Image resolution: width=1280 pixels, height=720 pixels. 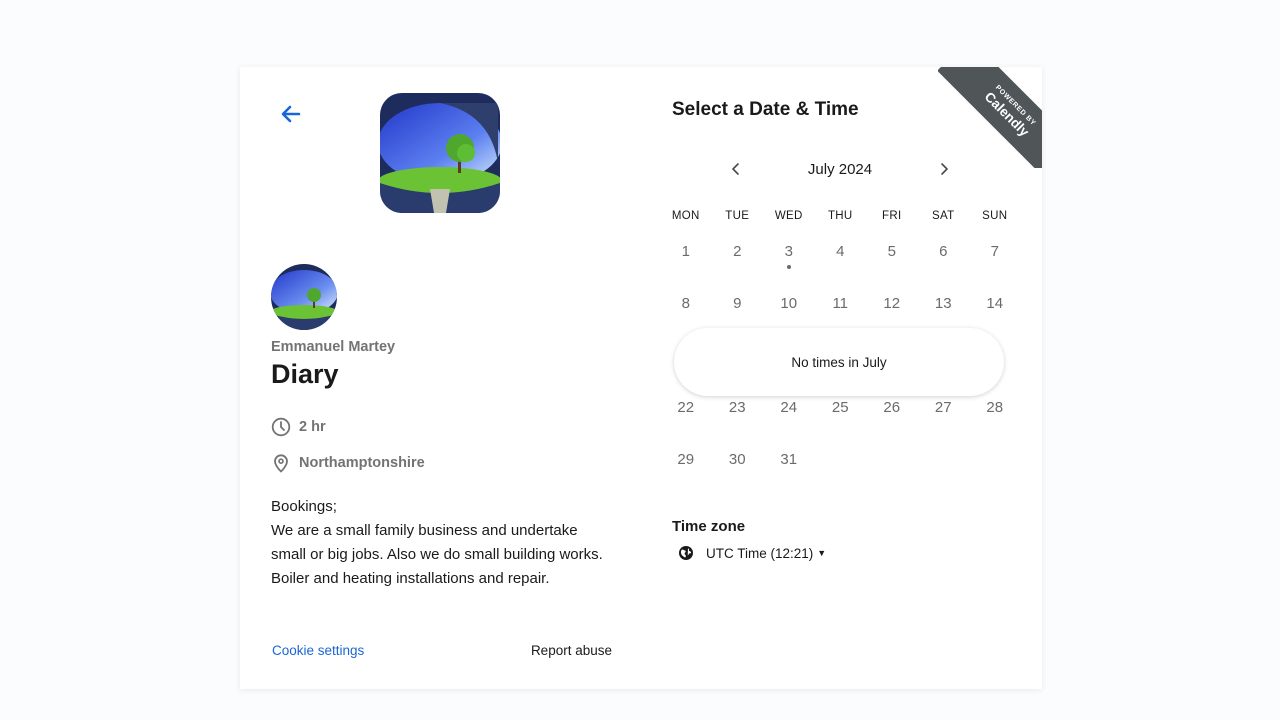 What do you see at coordinates (841, 265) in the screenshot?
I see `calendar-day: 4` at bounding box center [841, 265].